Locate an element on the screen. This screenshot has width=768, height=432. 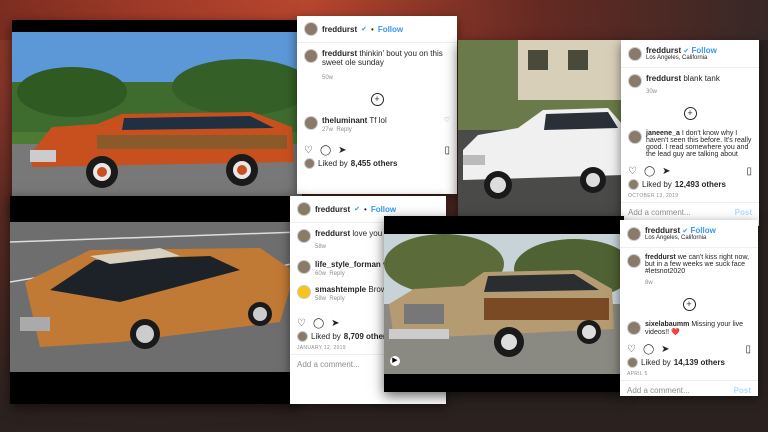
comment-username: life_style_forman is located at coordinates (348, 264).